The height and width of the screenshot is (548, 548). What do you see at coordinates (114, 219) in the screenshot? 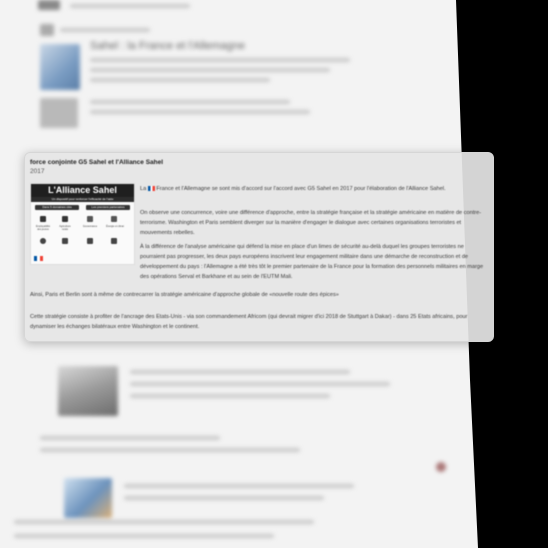
I see `energy-icon` at bounding box center [114, 219].